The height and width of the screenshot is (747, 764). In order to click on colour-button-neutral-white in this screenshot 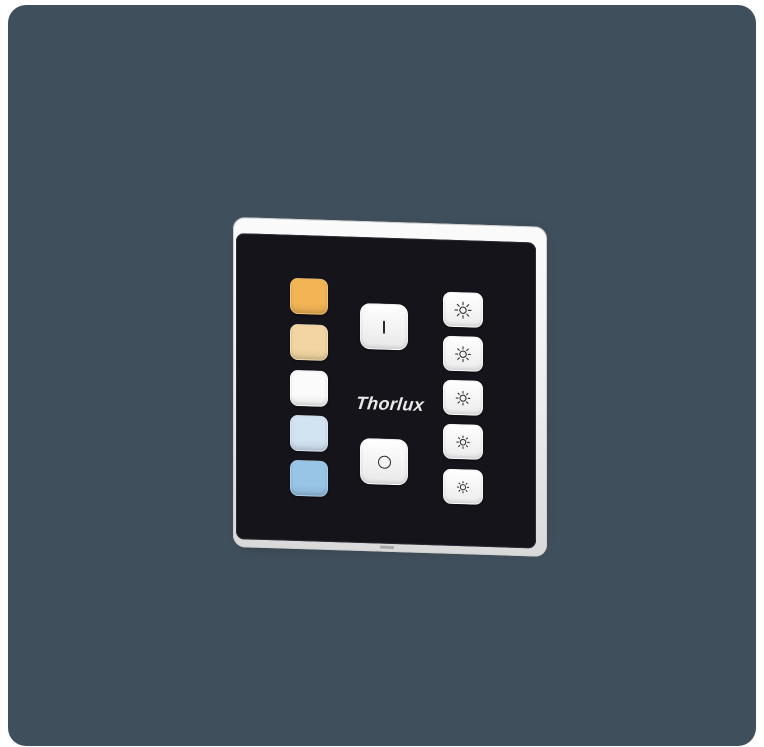, I will do `click(309, 388)`.